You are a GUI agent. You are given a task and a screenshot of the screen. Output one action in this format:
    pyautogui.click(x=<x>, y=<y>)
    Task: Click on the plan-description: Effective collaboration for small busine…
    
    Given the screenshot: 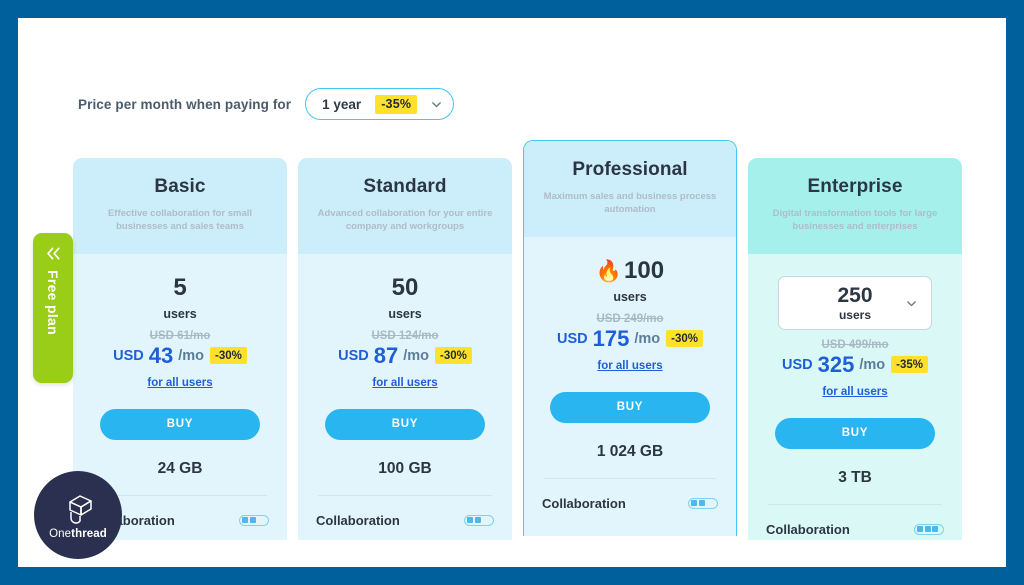 What is the action you would take?
    pyautogui.click(x=180, y=220)
    